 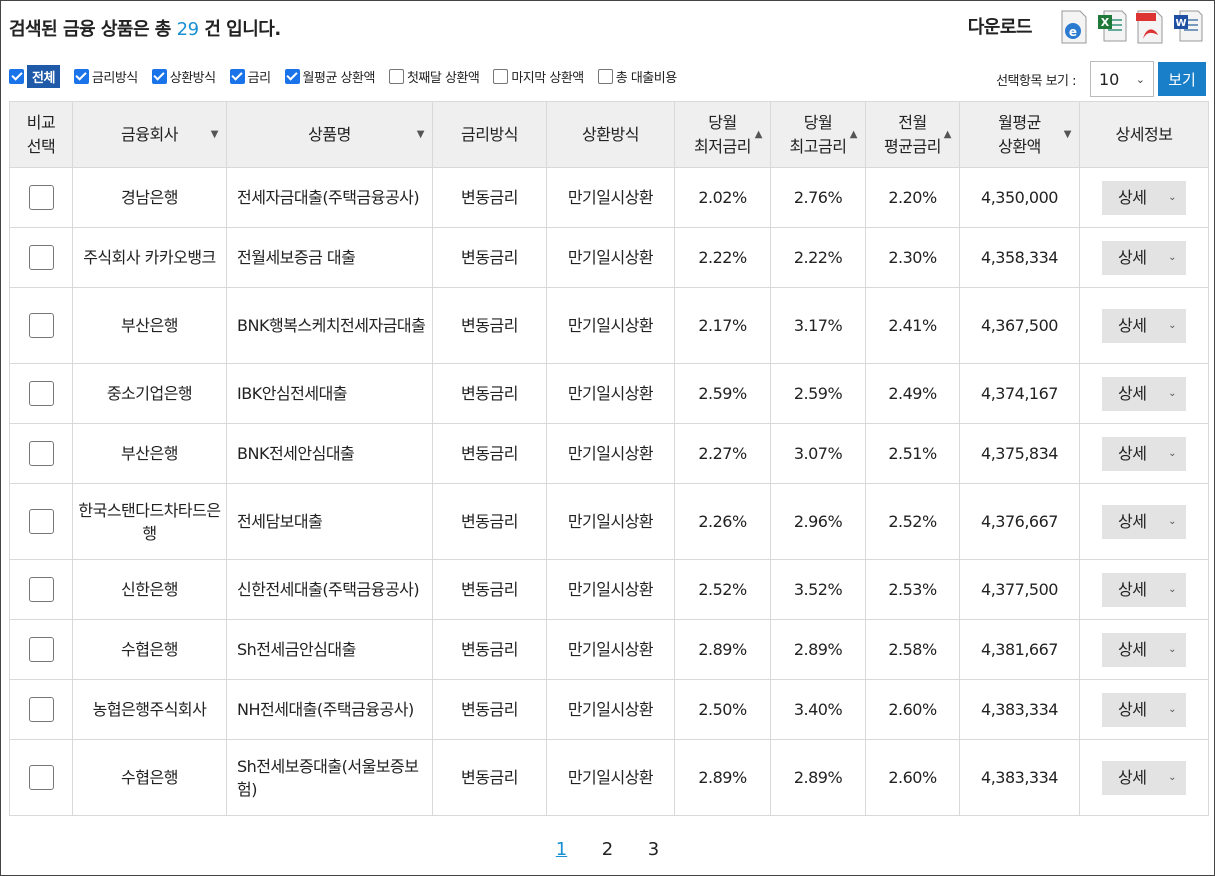 I want to click on view-label: 선택항목 보기 :, so click(x=1036, y=81).